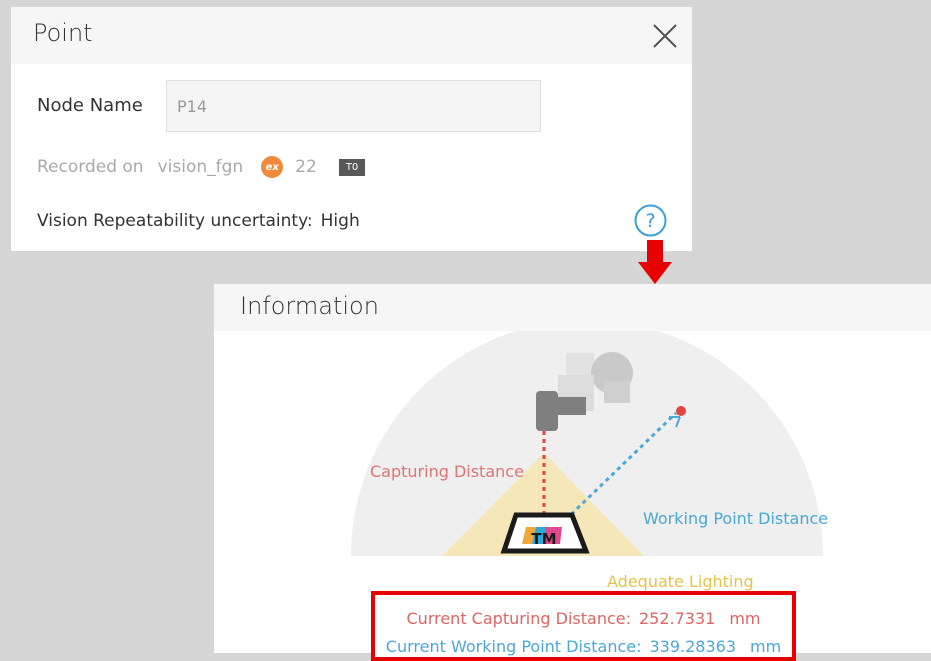  I want to click on recorded-on-label: Recorded on, so click(90, 167).